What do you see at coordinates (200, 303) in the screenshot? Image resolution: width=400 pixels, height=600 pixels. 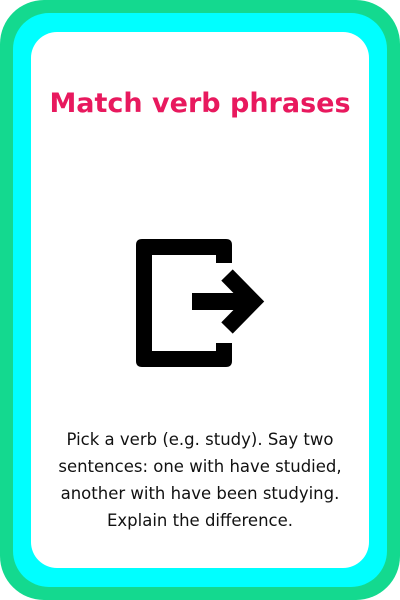 I see `exit-arrow-icon` at bounding box center [200, 303].